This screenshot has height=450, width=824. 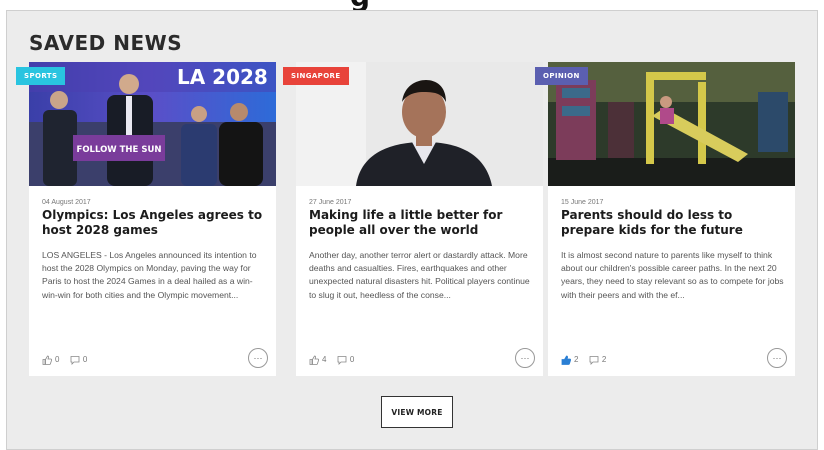 What do you see at coordinates (106, 43) in the screenshot?
I see `section-title: SAVED NEWS` at bounding box center [106, 43].